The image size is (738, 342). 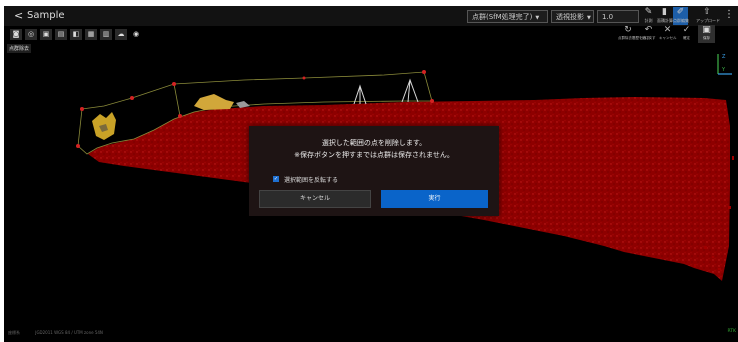 I want to click on measure-label: 計測, so click(x=648, y=20).